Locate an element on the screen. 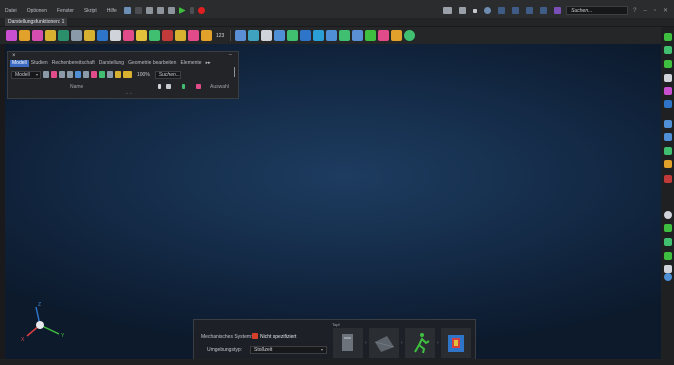 This screenshot has width=674, height=365. help-icon: ? is located at coordinates (634, 11).